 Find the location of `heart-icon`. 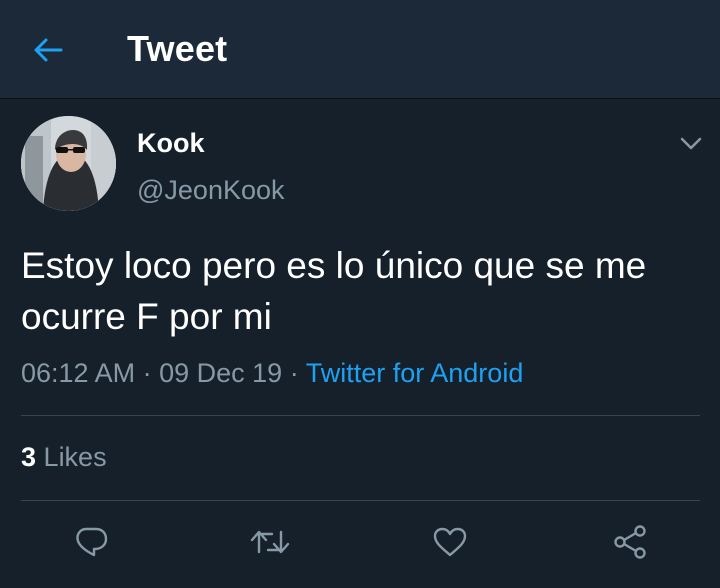

heart-icon is located at coordinates (450, 542).